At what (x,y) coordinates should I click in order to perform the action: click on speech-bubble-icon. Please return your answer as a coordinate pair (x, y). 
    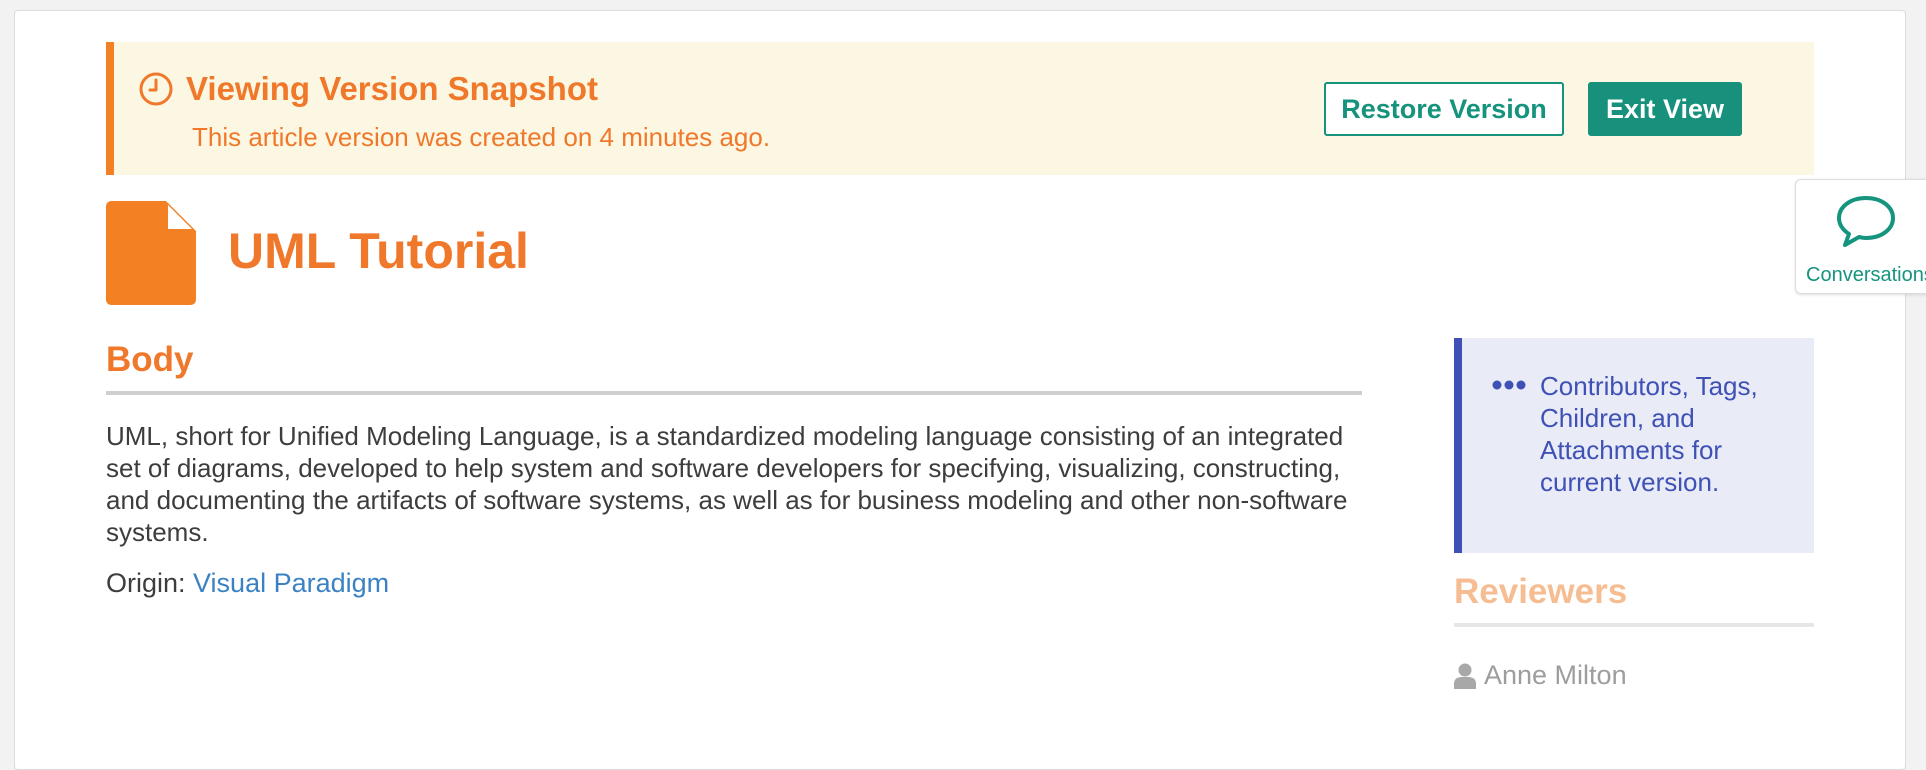
    Looking at the image, I should click on (1866, 221).